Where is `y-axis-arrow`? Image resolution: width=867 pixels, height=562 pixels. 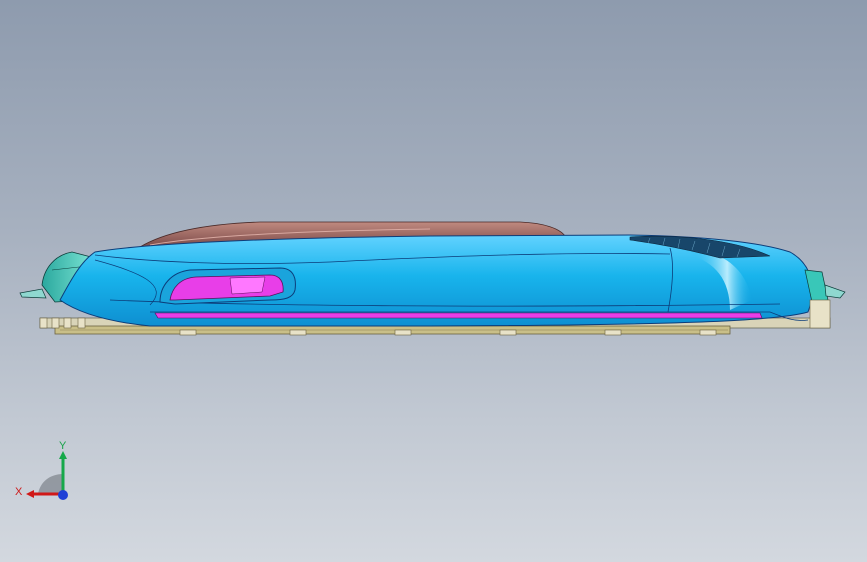
y-axis-arrow is located at coordinates (63, 455).